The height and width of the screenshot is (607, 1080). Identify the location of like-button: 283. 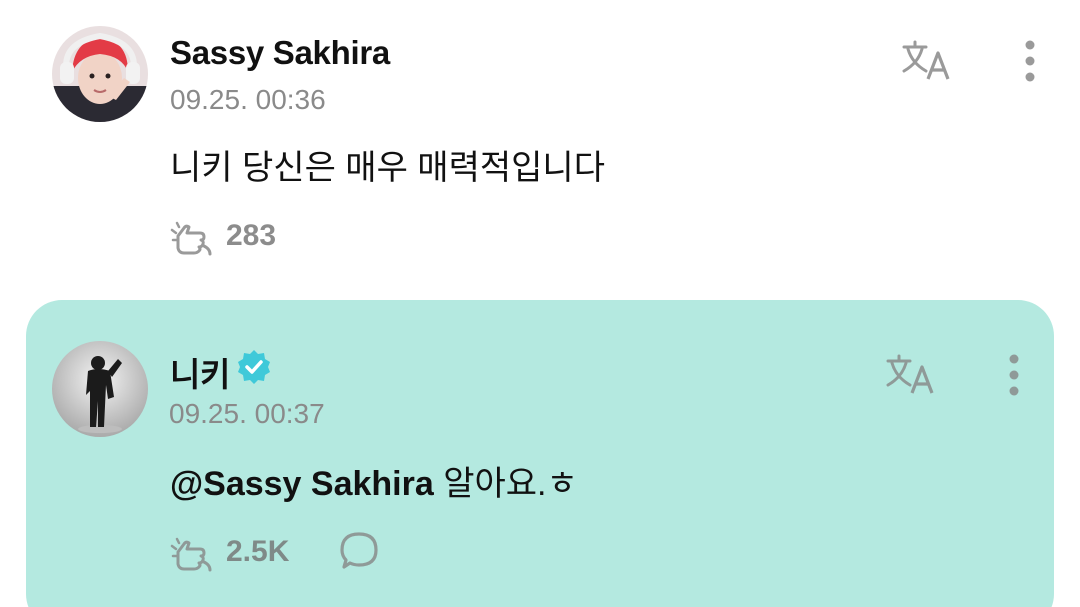
(223, 236).